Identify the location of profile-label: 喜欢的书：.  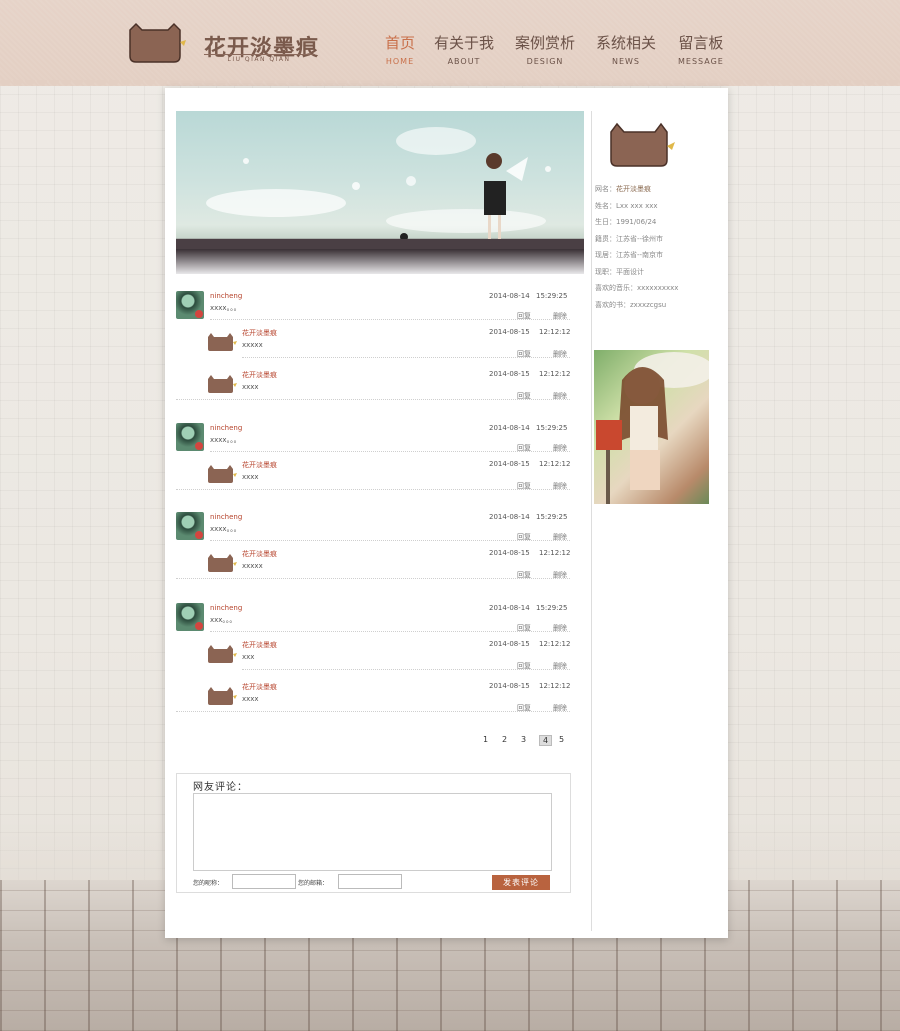
(612, 304).